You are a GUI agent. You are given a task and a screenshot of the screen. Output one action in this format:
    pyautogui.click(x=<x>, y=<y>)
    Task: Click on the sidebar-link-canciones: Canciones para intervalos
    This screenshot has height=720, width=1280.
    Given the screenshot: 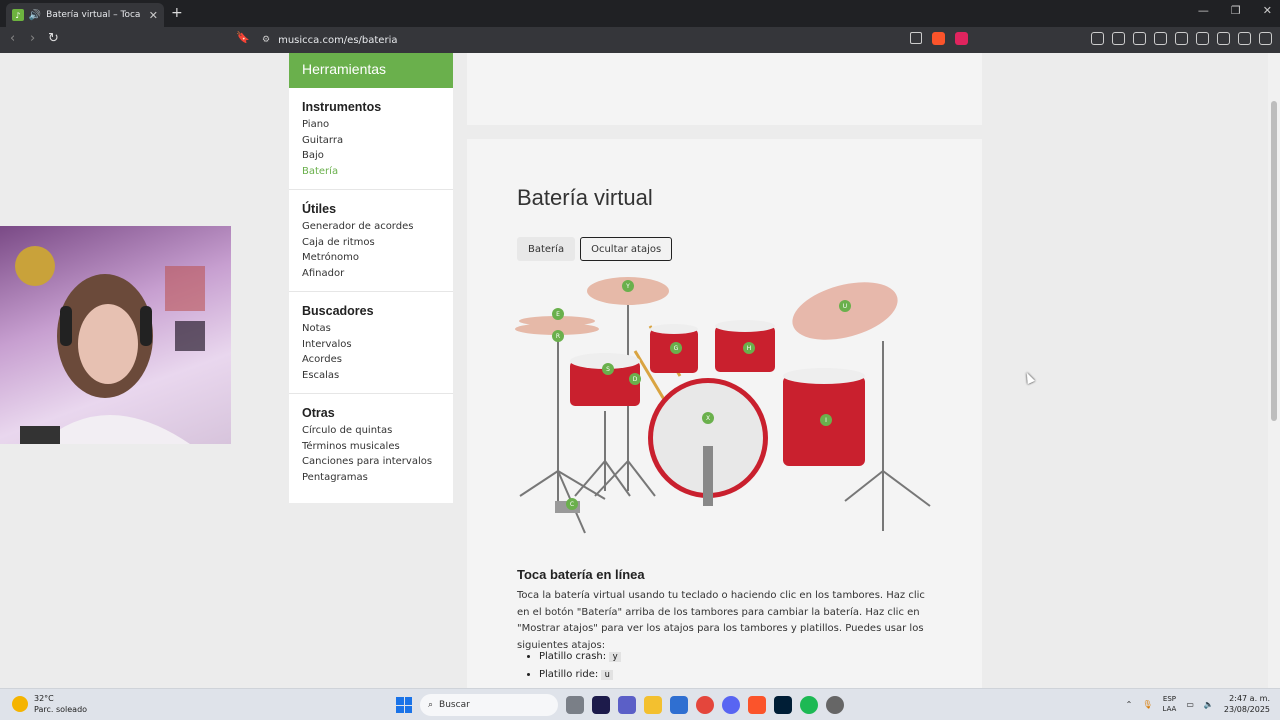 What is the action you would take?
    pyautogui.click(x=371, y=462)
    